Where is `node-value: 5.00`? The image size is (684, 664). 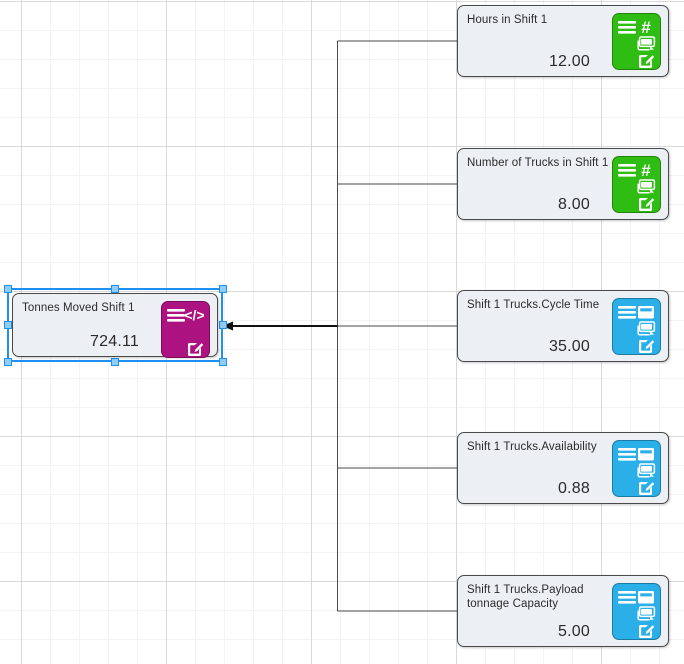
node-value: 5.00 is located at coordinates (574, 631).